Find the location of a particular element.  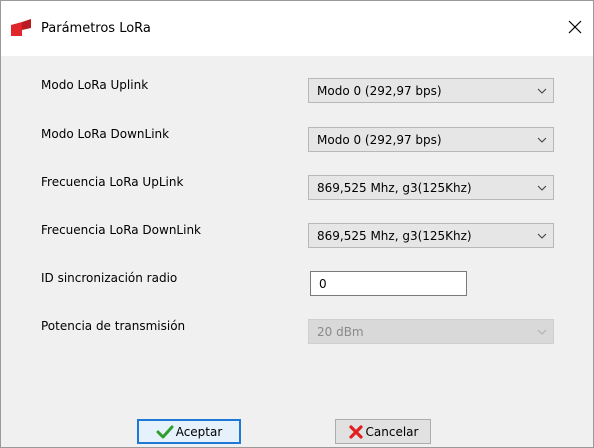

label-potencia-transmision: Potencia de transmisión is located at coordinates (113, 326).